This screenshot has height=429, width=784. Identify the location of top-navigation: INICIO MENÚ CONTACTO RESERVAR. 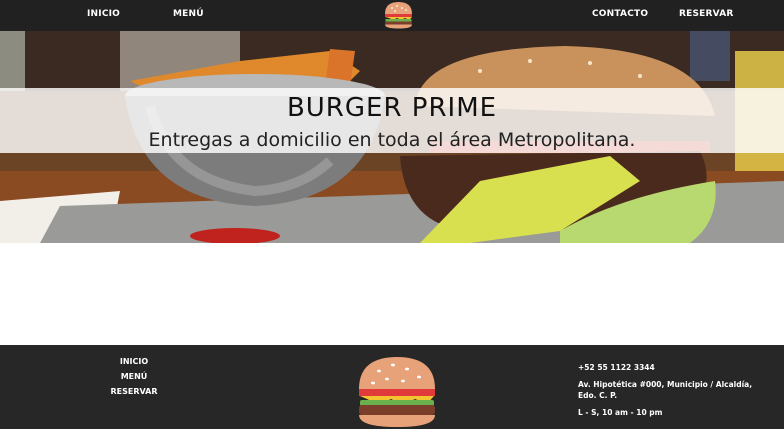
(392, 15).